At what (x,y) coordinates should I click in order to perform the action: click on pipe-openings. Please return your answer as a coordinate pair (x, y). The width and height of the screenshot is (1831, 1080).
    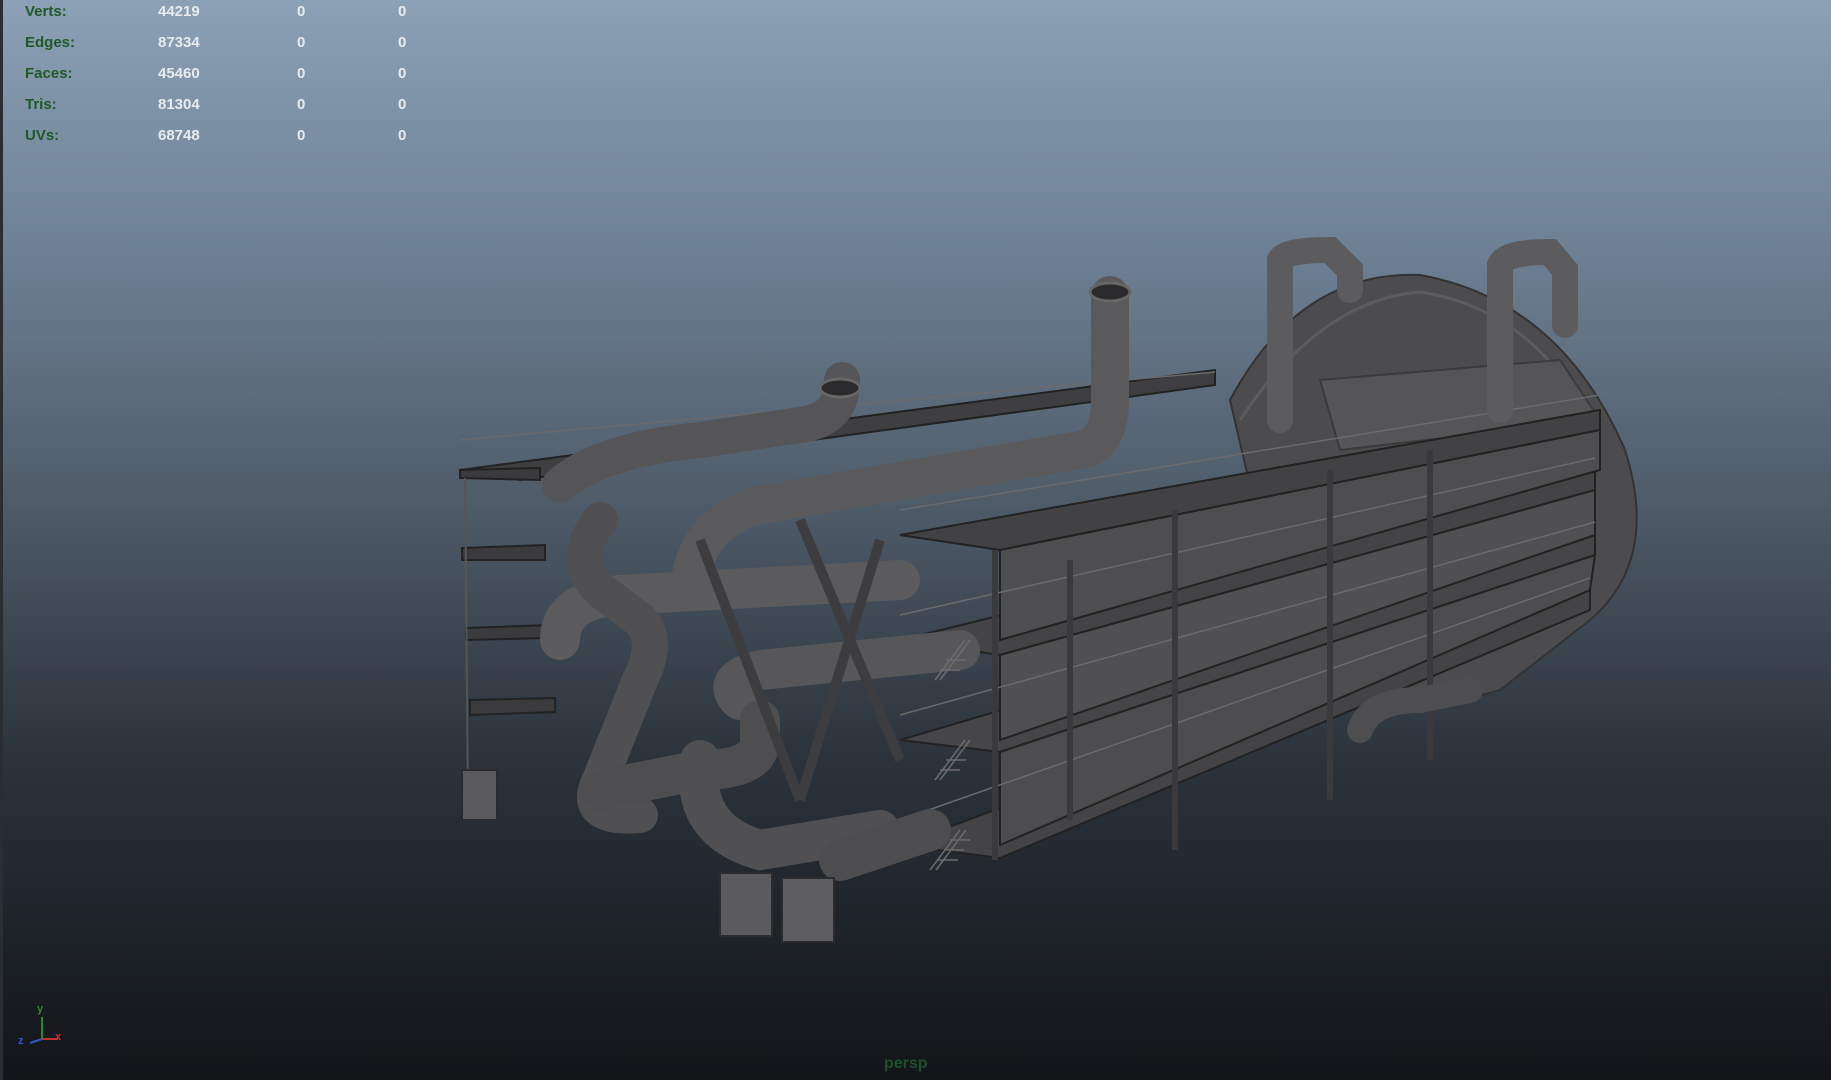
    Looking at the image, I should click on (975, 340).